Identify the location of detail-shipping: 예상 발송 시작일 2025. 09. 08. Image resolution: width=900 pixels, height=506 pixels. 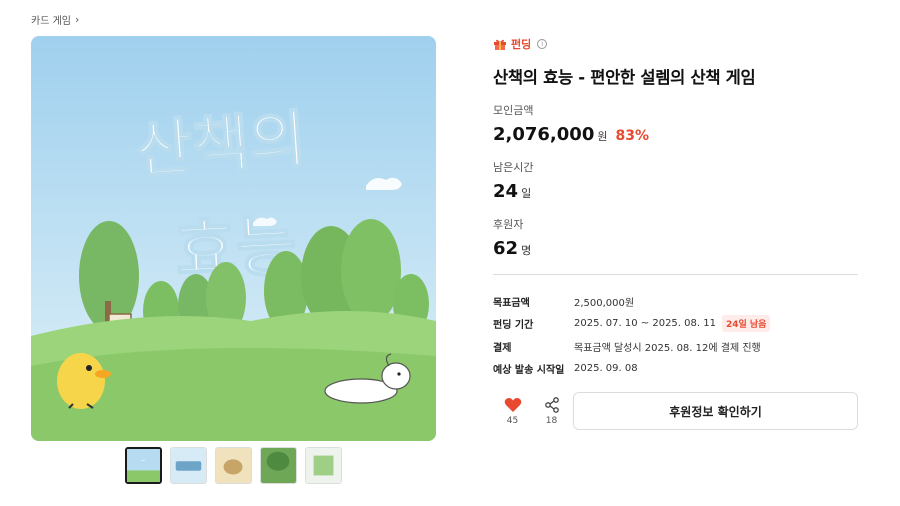
(675, 369).